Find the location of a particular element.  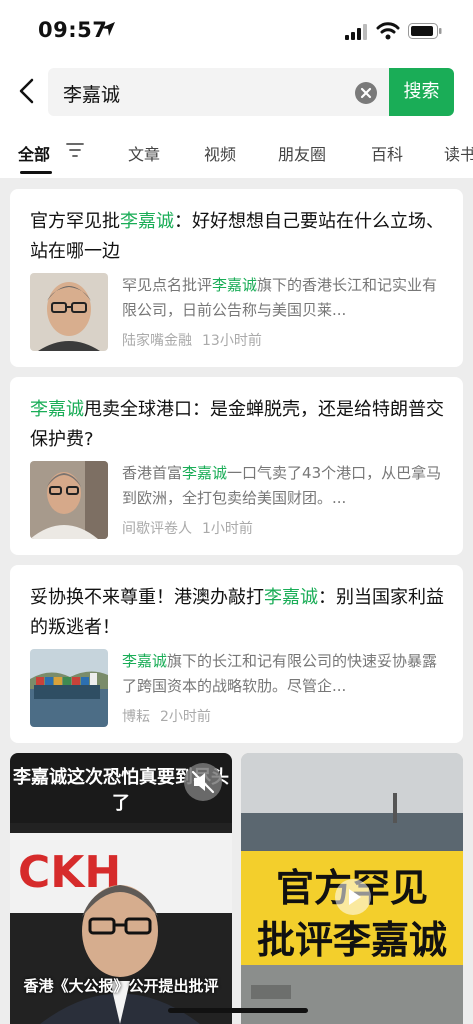

video-tile: 官方罕见 批评李嘉诚 is located at coordinates (352, 888).